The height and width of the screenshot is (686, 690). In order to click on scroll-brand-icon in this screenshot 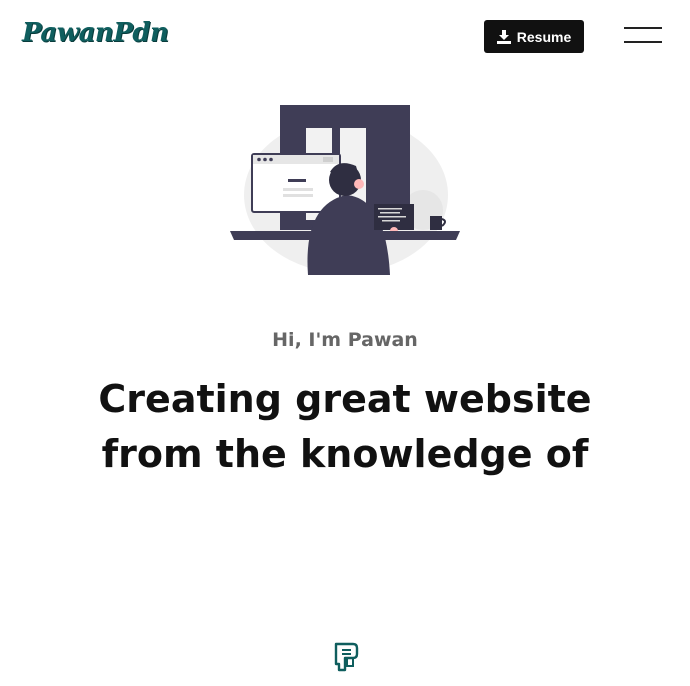, I will do `click(346, 657)`.